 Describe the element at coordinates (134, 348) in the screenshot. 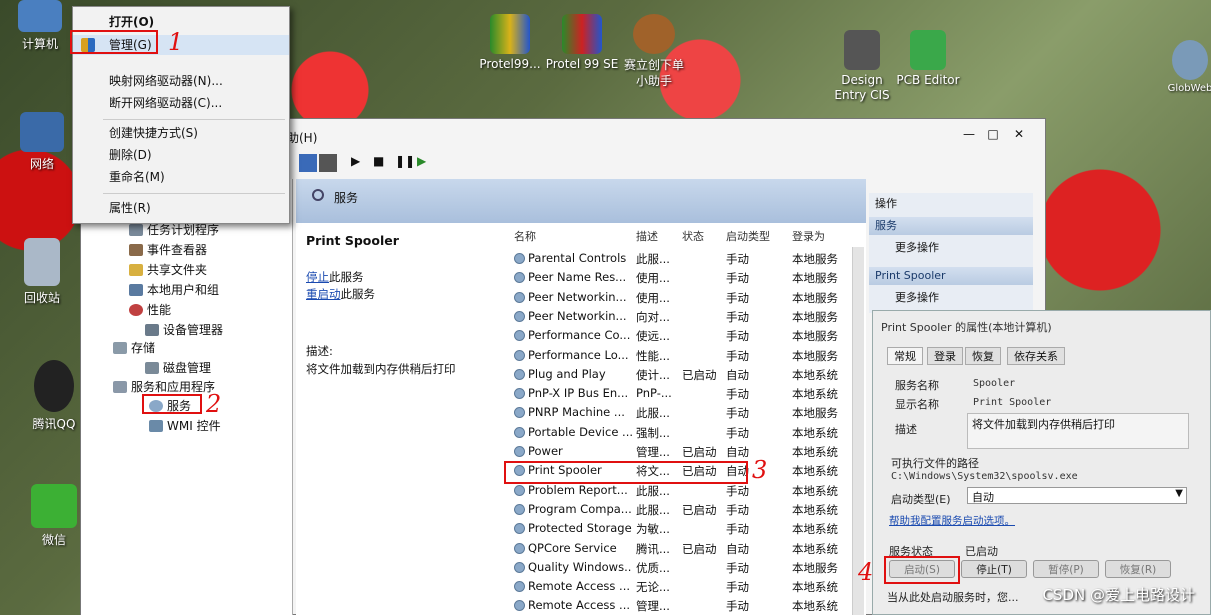

I see `tree-item-storage: 存储` at that location.